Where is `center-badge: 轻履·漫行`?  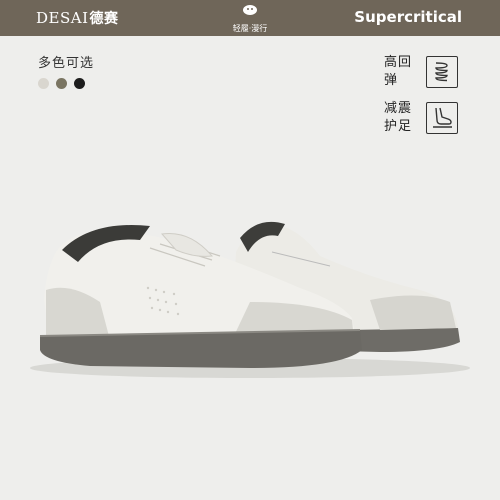 center-badge: 轻履·漫行 is located at coordinates (250, 18).